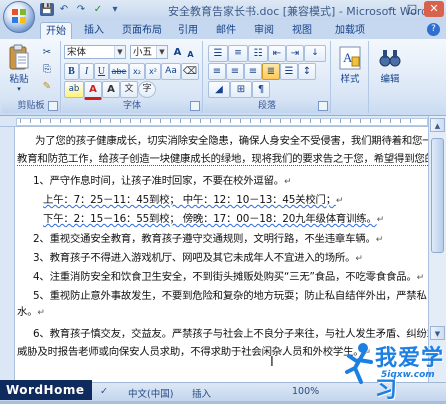  What do you see at coordinates (129, 89) in the screenshot?
I see `phonetic-guide-button: 文` at bounding box center [129, 89].